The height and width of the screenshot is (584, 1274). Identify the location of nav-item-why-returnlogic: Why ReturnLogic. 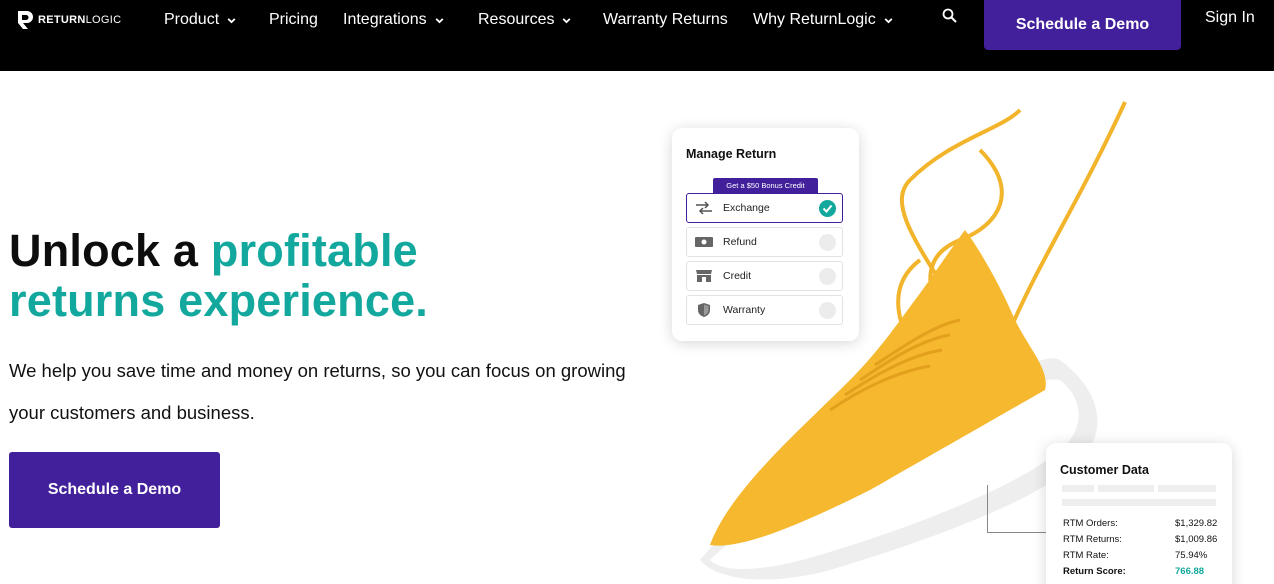
(823, 20).